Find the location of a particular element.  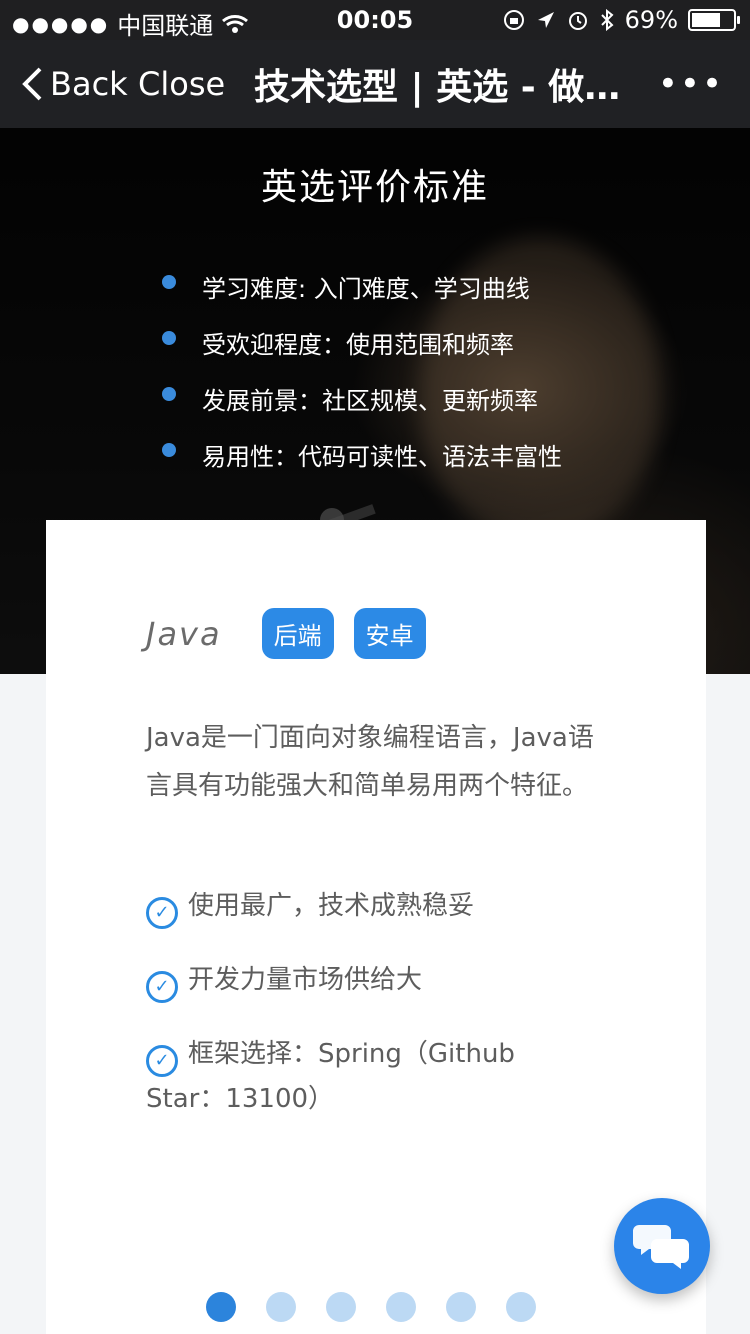

page-indicator is located at coordinates (371, 1307).